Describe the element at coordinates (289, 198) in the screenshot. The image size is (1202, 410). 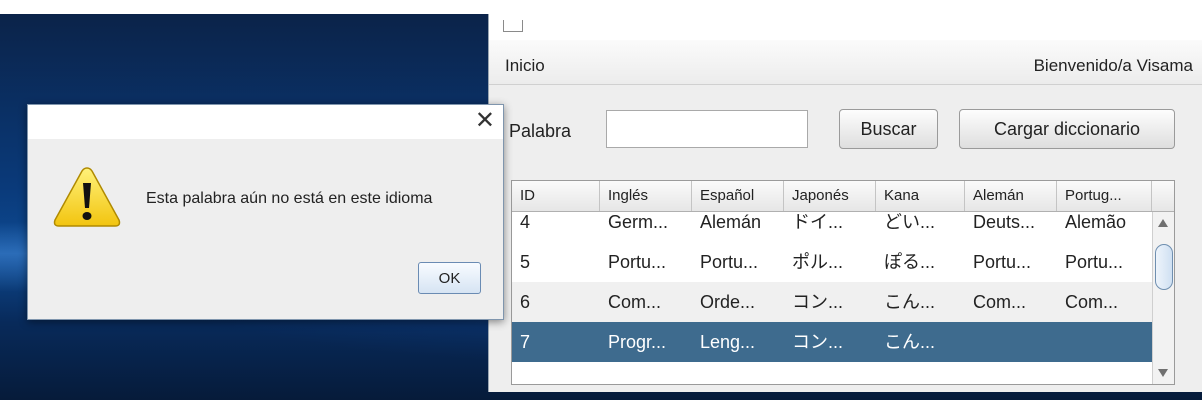
I see `dialog-message: Esta palabra aún no está en este idioma` at that location.